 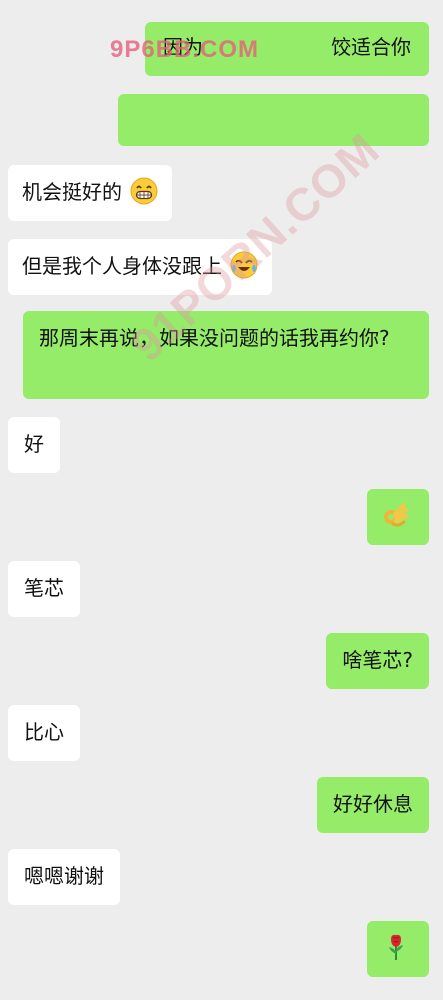 I want to click on ok-hand-emoji, so click(x=396, y=515).